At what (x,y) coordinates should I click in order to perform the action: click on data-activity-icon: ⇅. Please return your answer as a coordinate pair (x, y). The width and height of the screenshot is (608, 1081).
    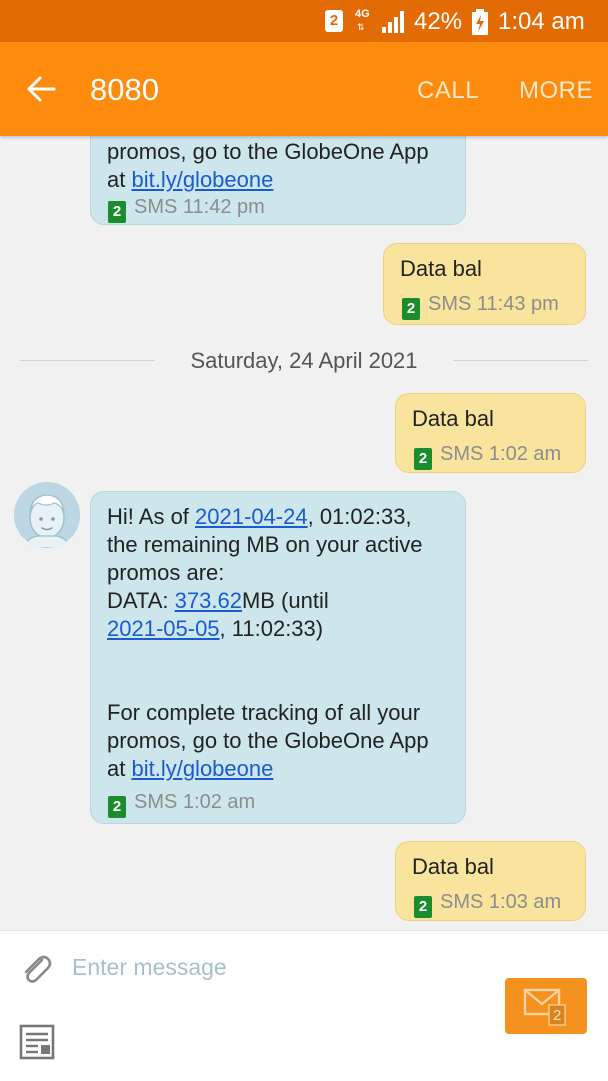
    Looking at the image, I should click on (361, 27).